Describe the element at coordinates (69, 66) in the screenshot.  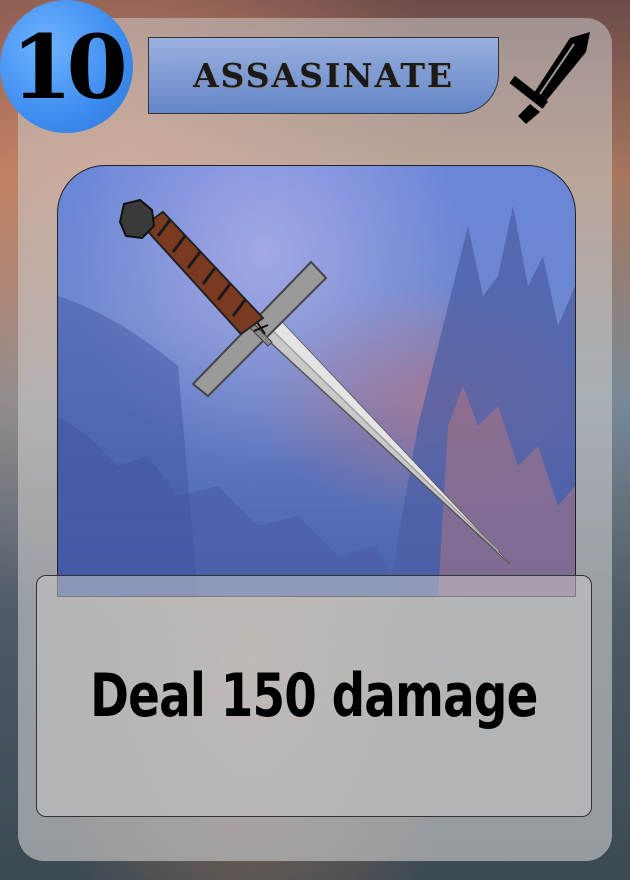
I see `cost-value: 10` at that location.